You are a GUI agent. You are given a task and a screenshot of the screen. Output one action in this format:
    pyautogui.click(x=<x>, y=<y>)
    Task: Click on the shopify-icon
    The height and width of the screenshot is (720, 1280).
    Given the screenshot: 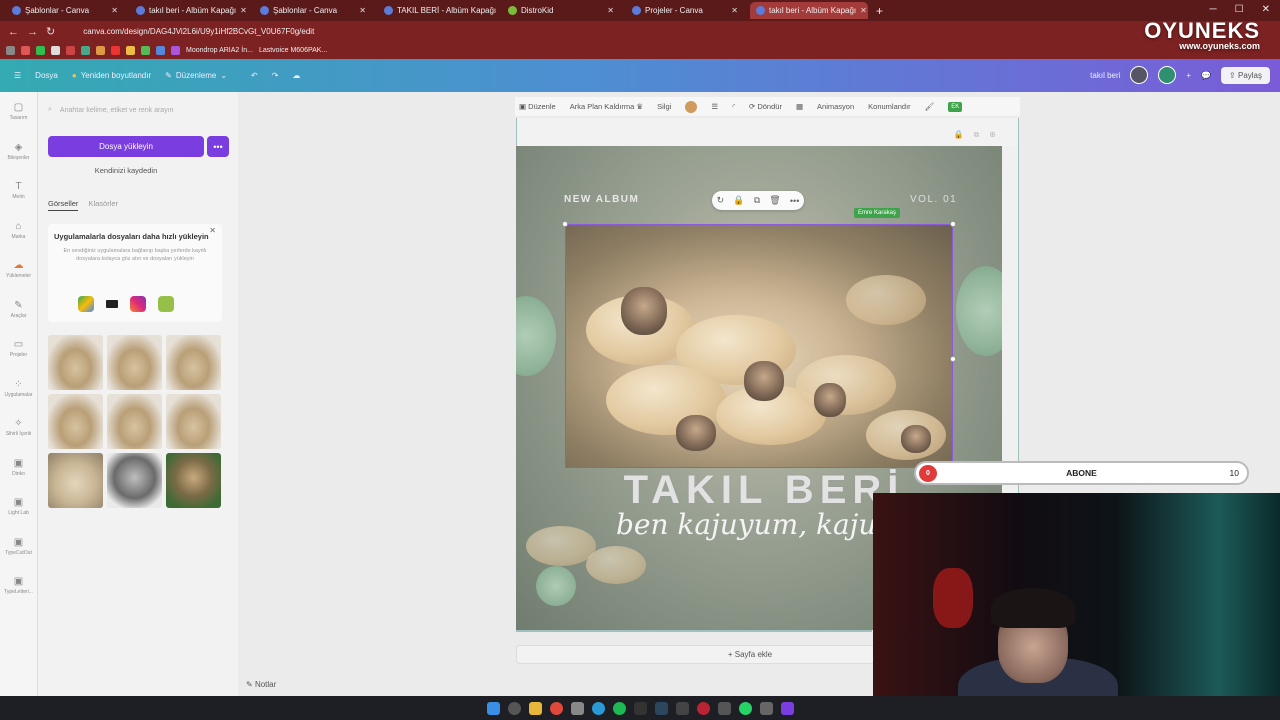 What is the action you would take?
    pyautogui.click(x=166, y=304)
    